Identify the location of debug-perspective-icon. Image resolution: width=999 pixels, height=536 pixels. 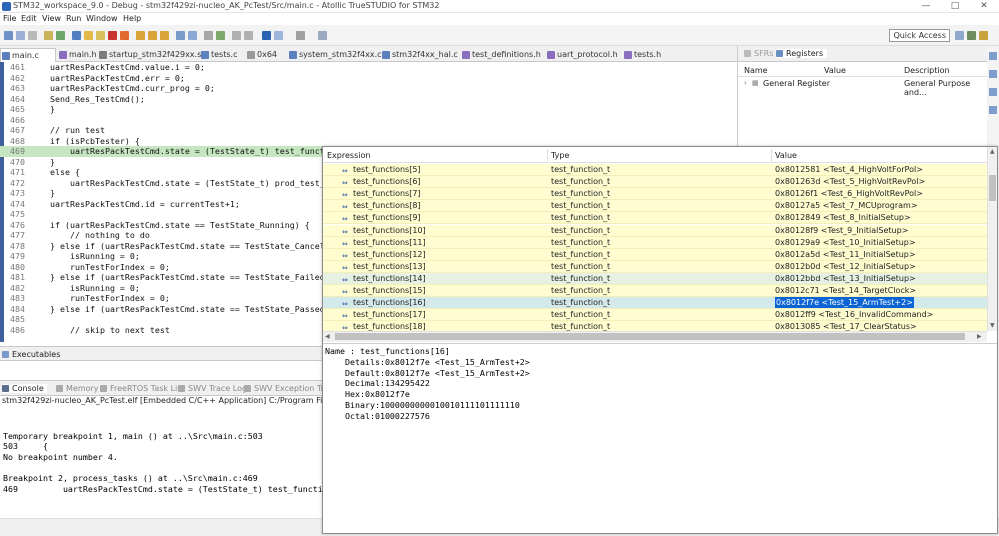
(971, 35).